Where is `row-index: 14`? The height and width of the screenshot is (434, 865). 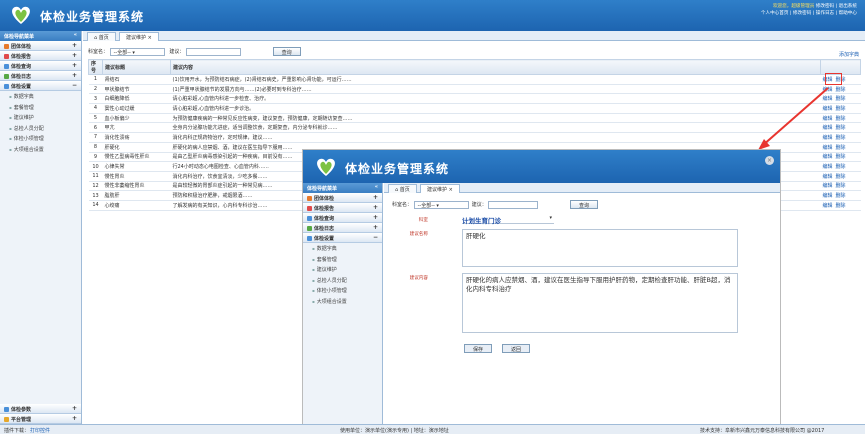 row-index: 14 is located at coordinates (95, 205).